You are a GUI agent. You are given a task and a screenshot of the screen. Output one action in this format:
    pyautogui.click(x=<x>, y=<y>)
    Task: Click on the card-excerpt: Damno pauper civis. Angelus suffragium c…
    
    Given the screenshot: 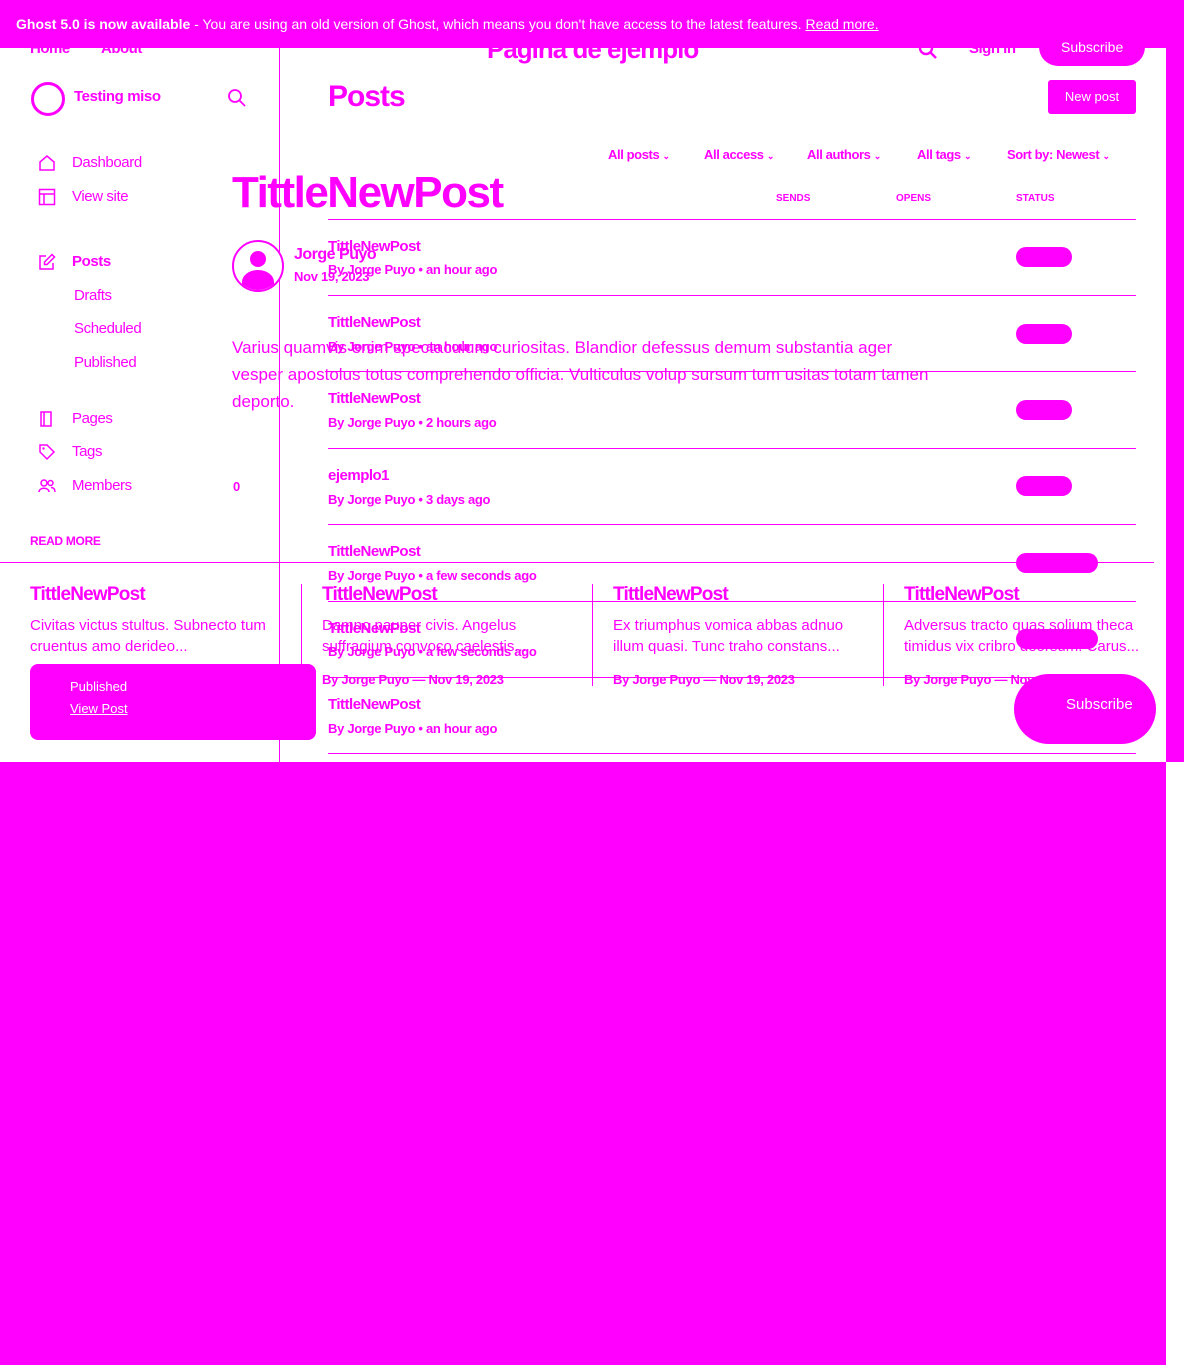 What is the action you would take?
    pyautogui.click(x=424, y=636)
    